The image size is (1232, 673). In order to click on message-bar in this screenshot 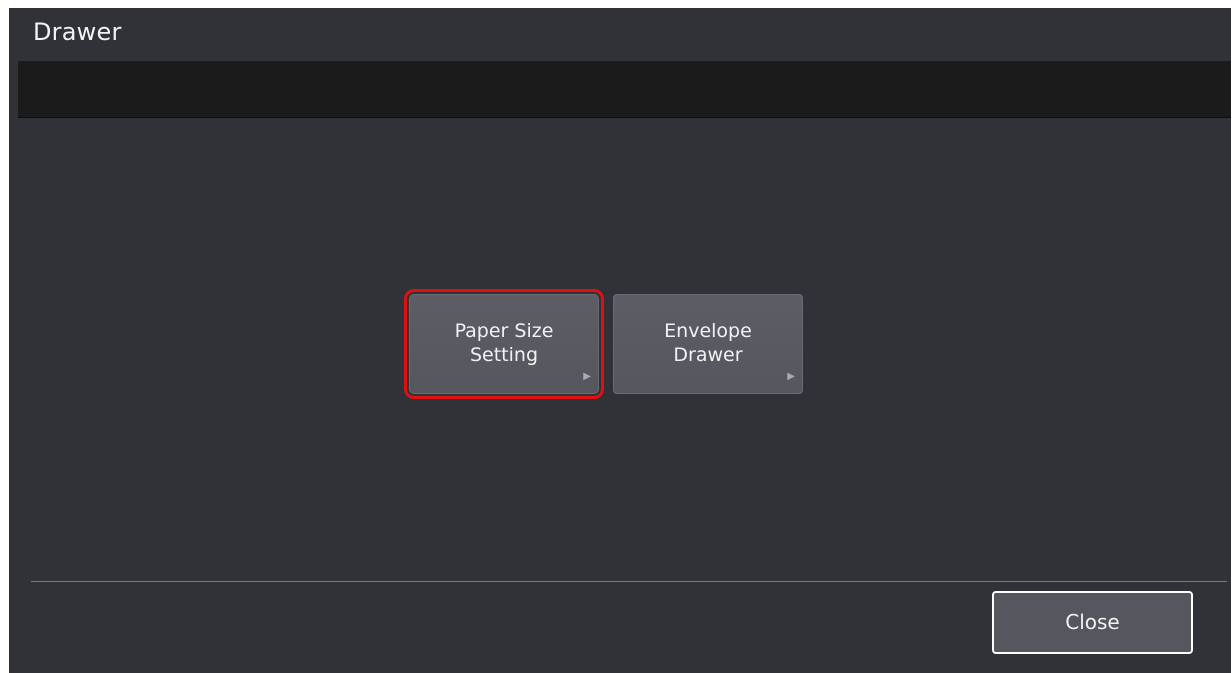, I will do `click(624, 89)`.